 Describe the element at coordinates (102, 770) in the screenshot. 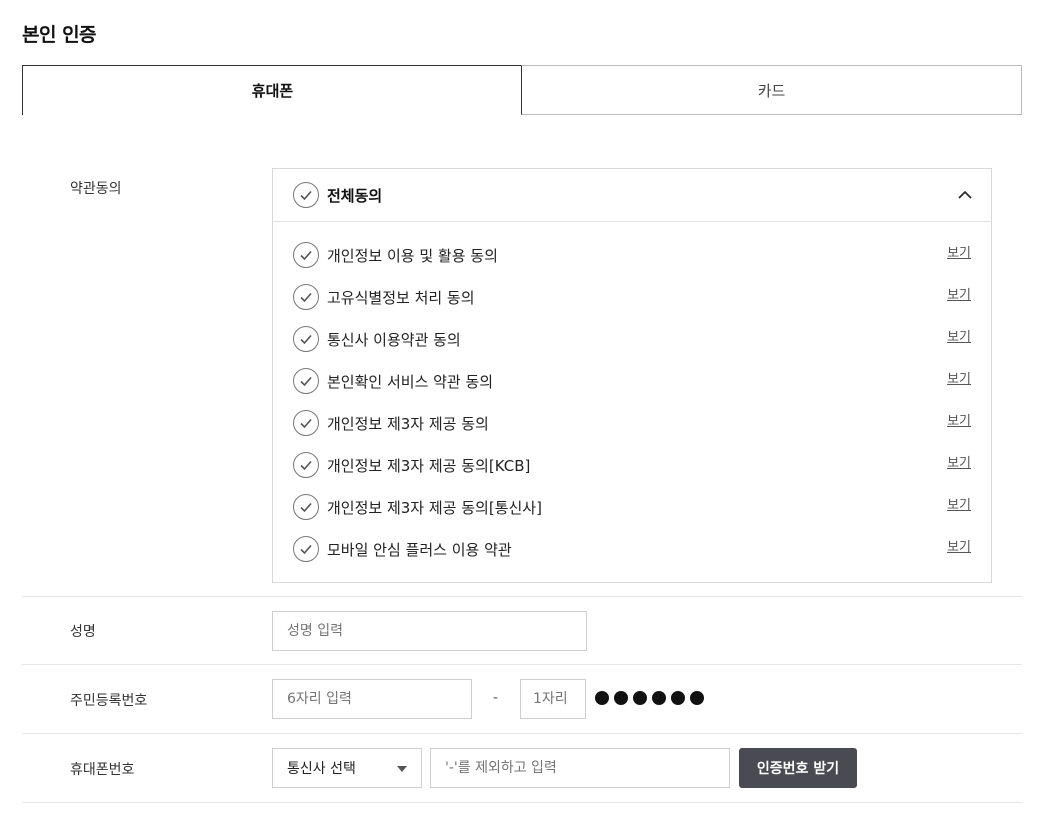

I see `phone-label: 휴대폰번호` at that location.